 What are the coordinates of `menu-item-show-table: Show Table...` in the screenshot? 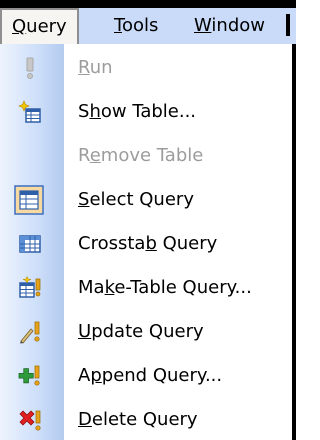 It's located at (146, 112).